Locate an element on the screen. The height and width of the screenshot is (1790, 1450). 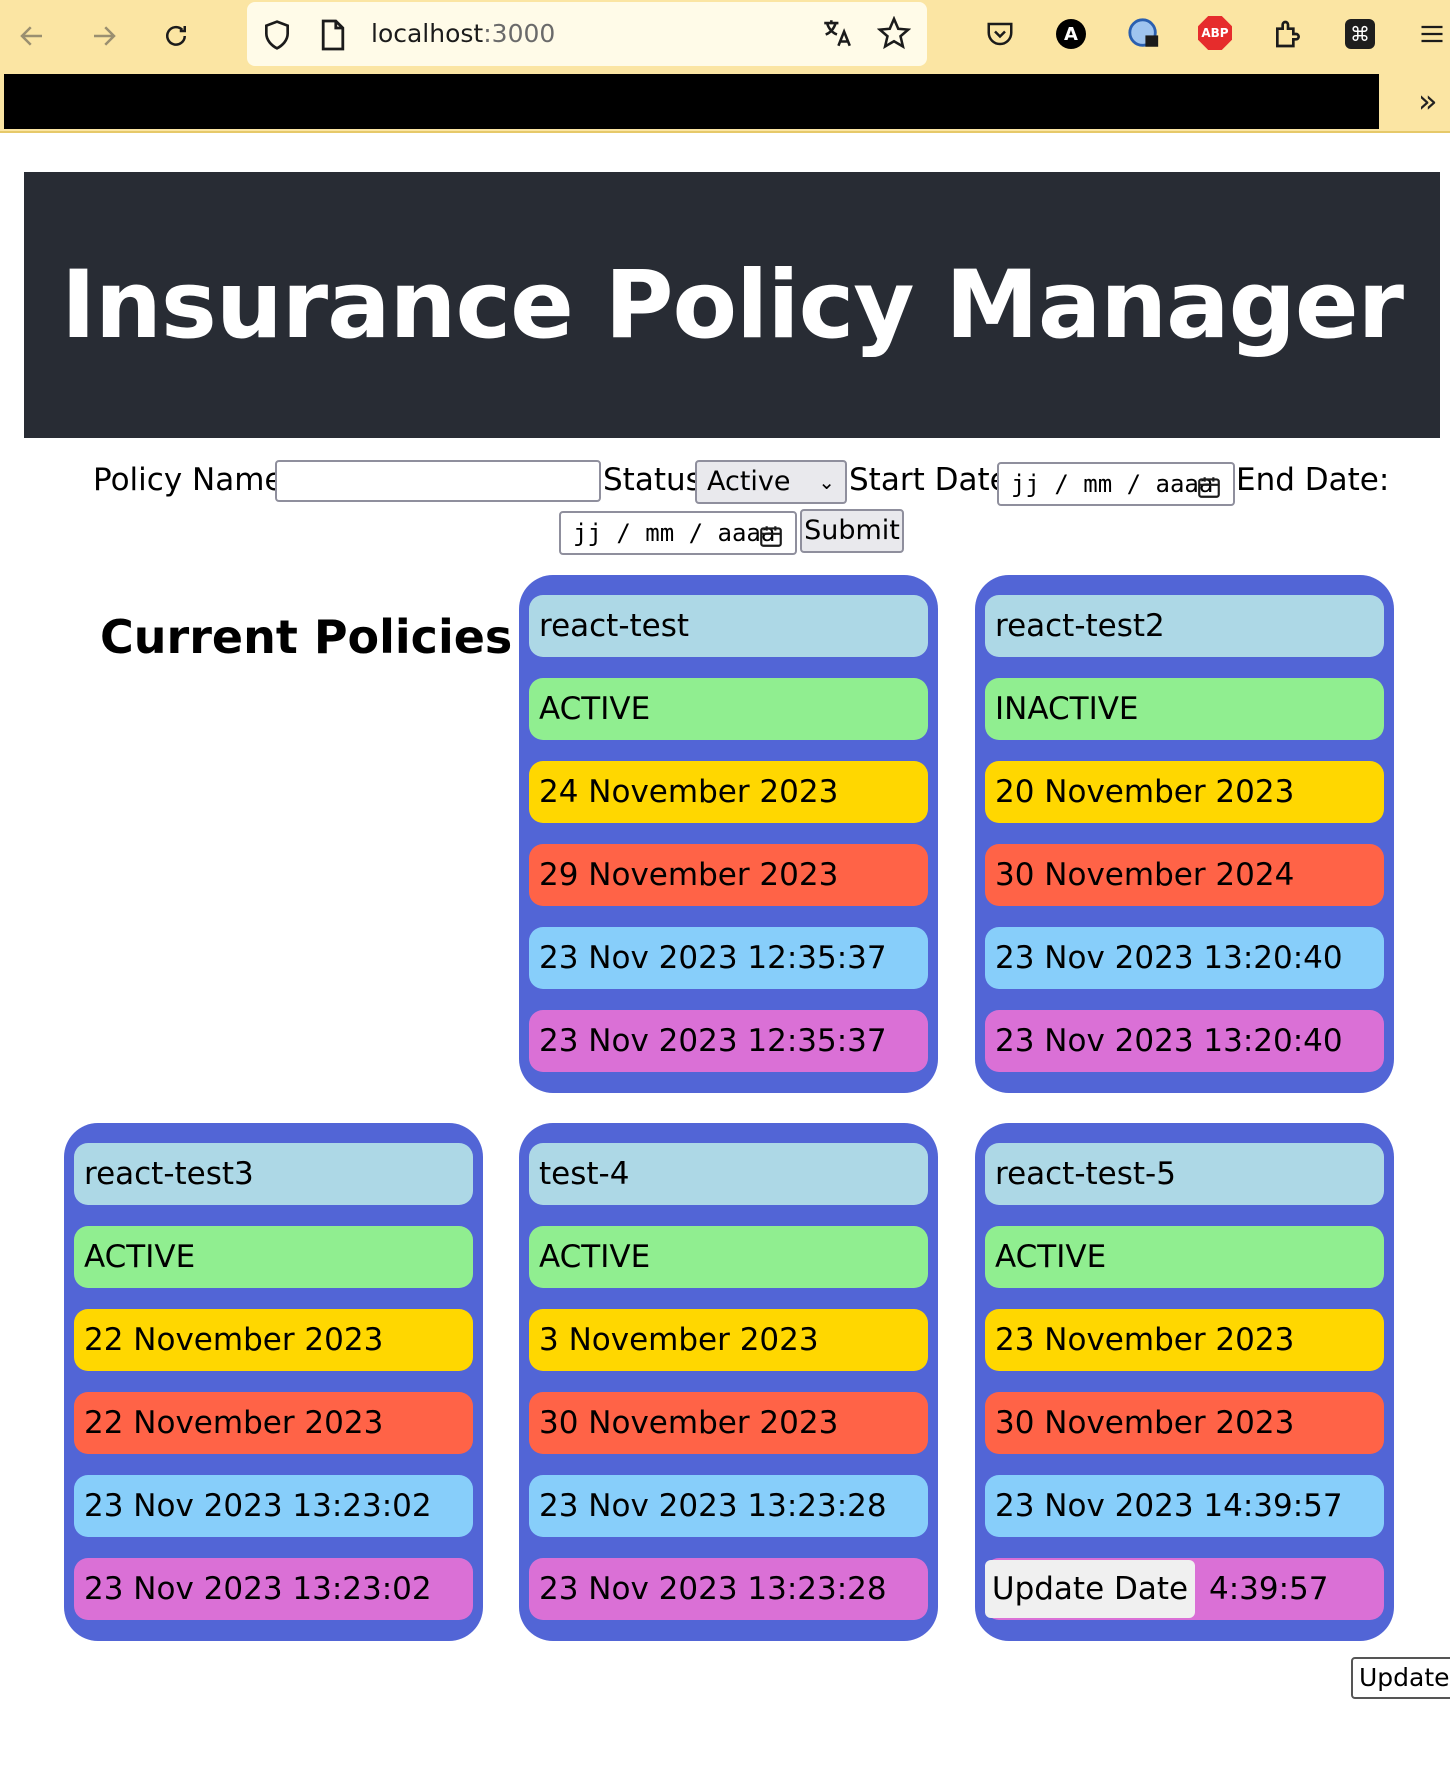
end-date-input: jj / mm / aaaa is located at coordinates (678, 533).